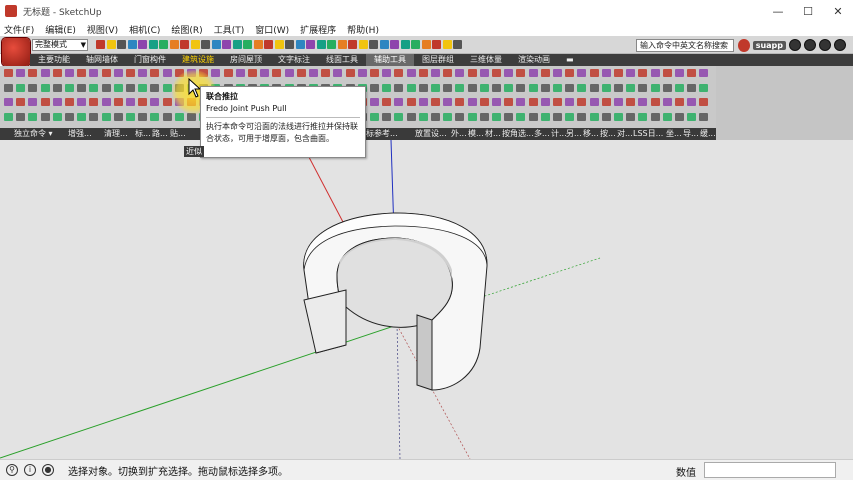 The image size is (853, 480). I want to click on geo-location-icon: ⚲, so click(12, 470).